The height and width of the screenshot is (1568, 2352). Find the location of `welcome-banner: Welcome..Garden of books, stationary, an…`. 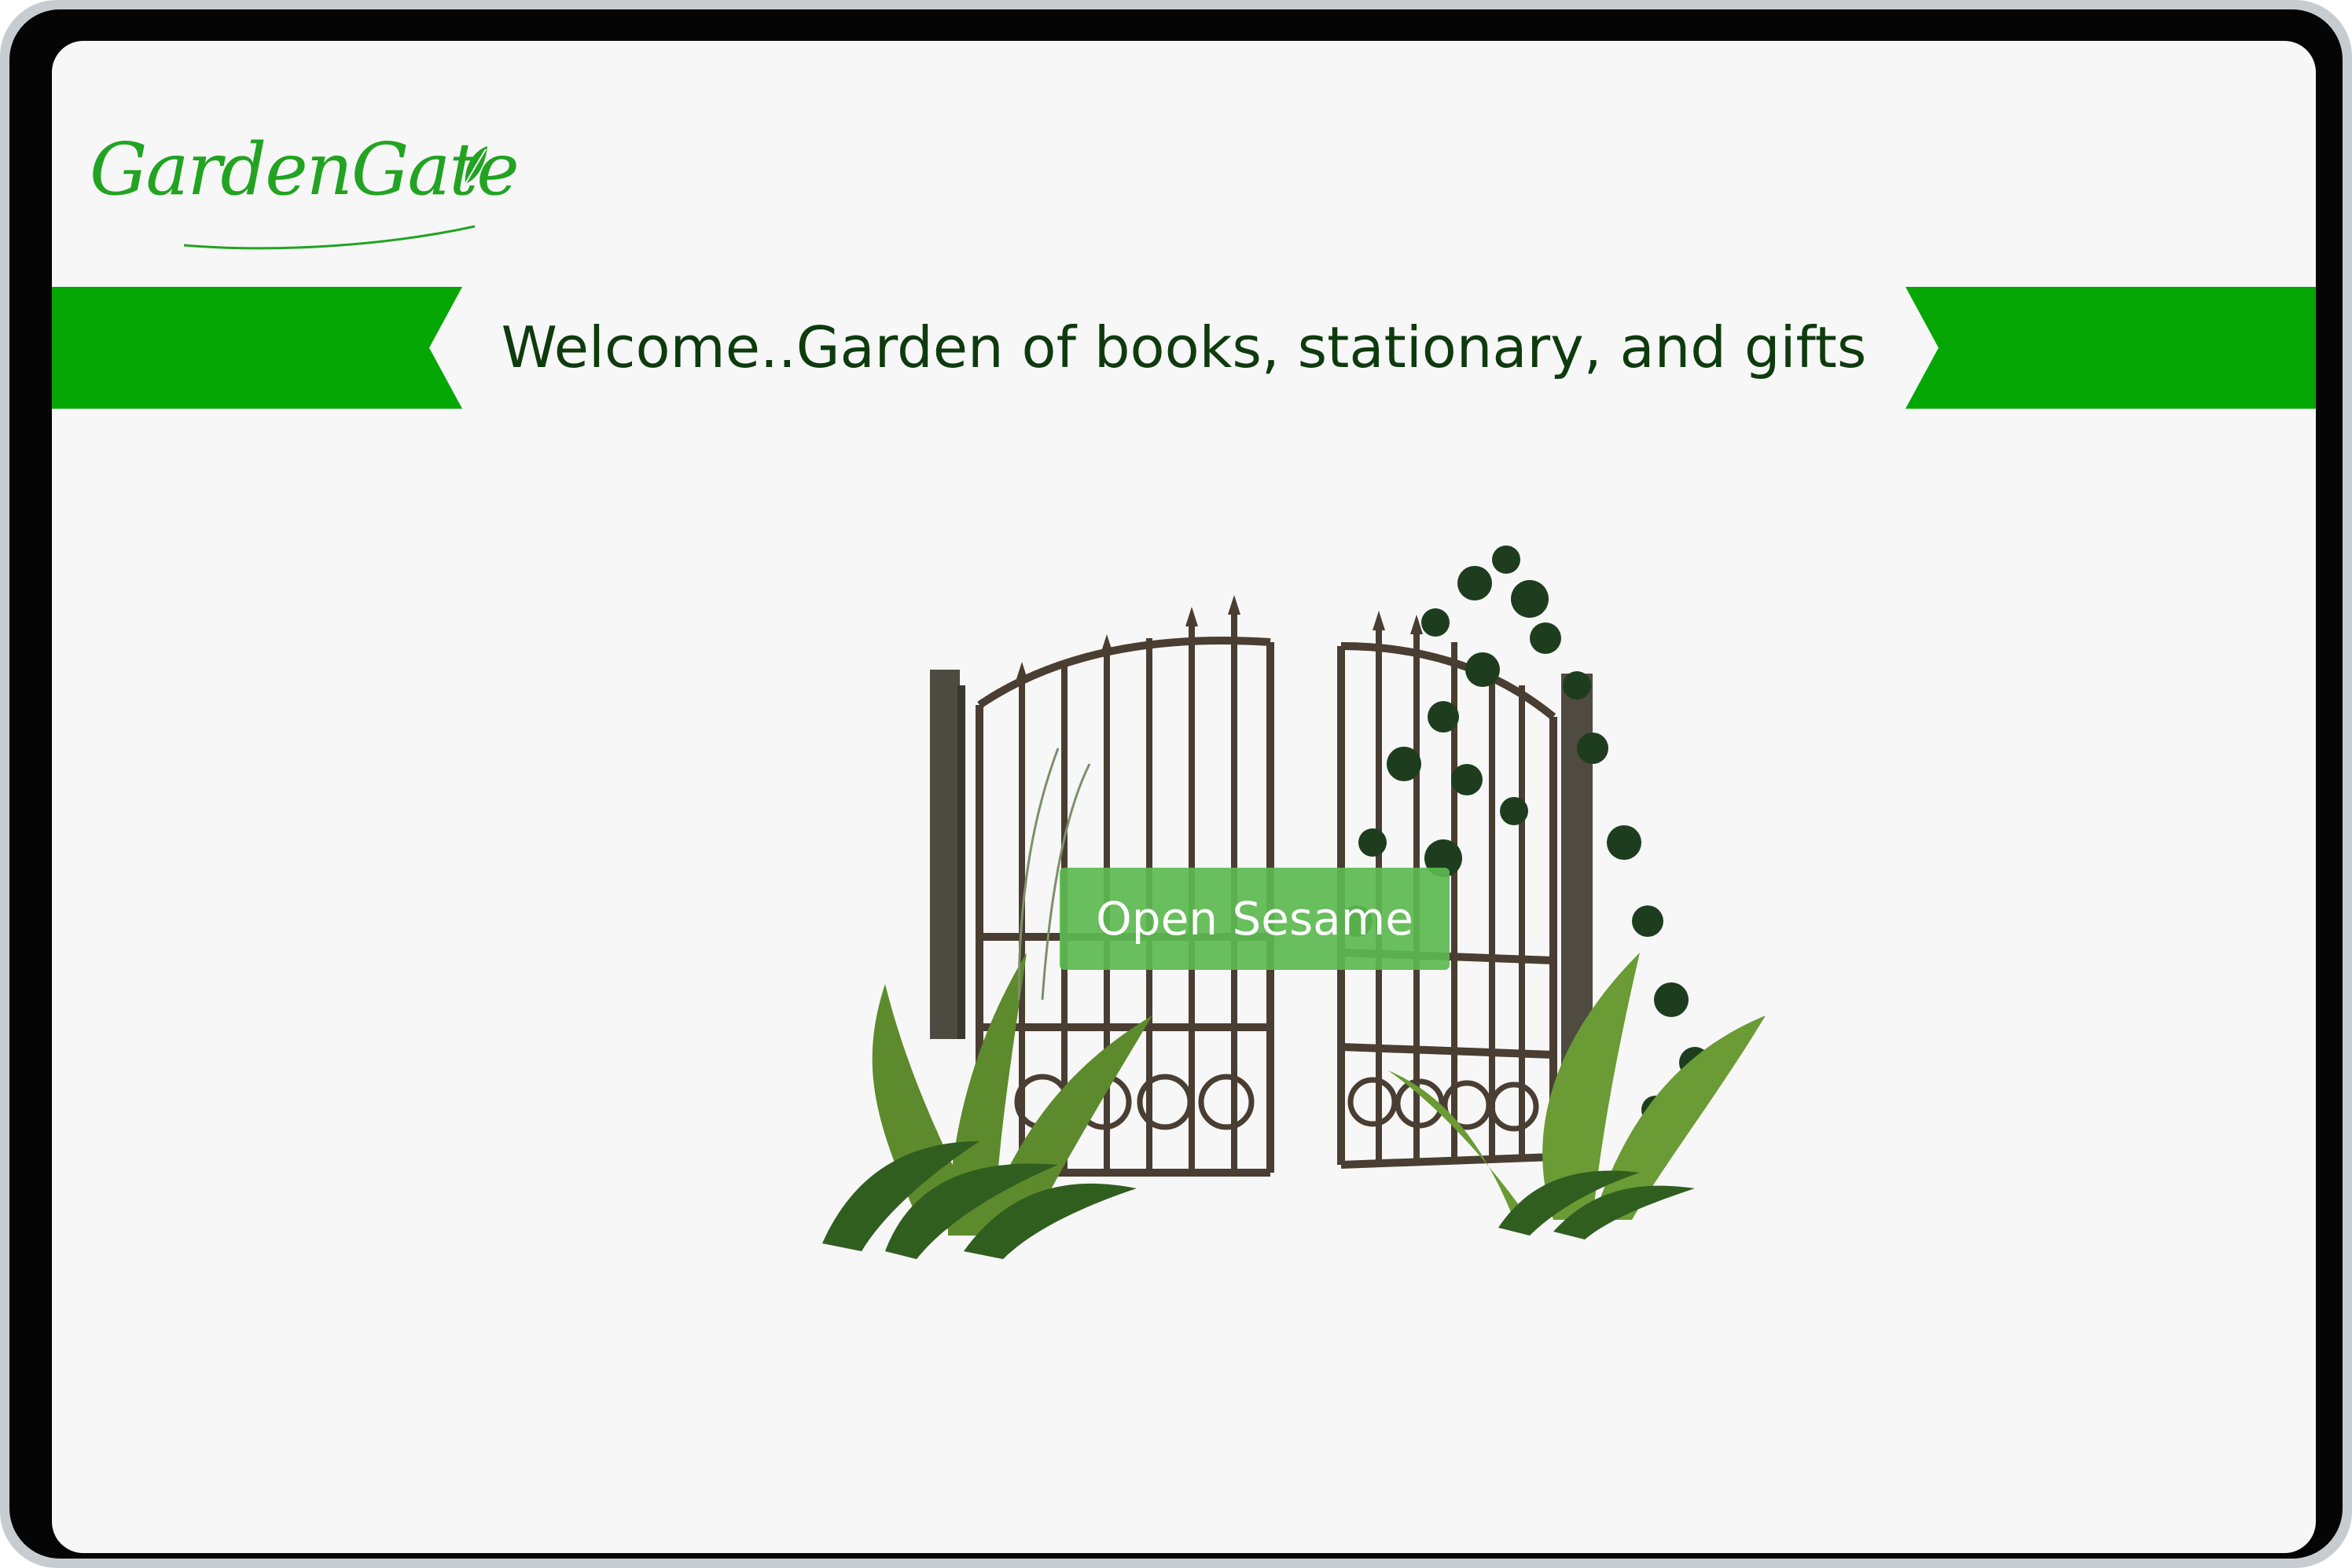

welcome-banner: Welcome..Garden of books, stationary, an… is located at coordinates (1184, 348).